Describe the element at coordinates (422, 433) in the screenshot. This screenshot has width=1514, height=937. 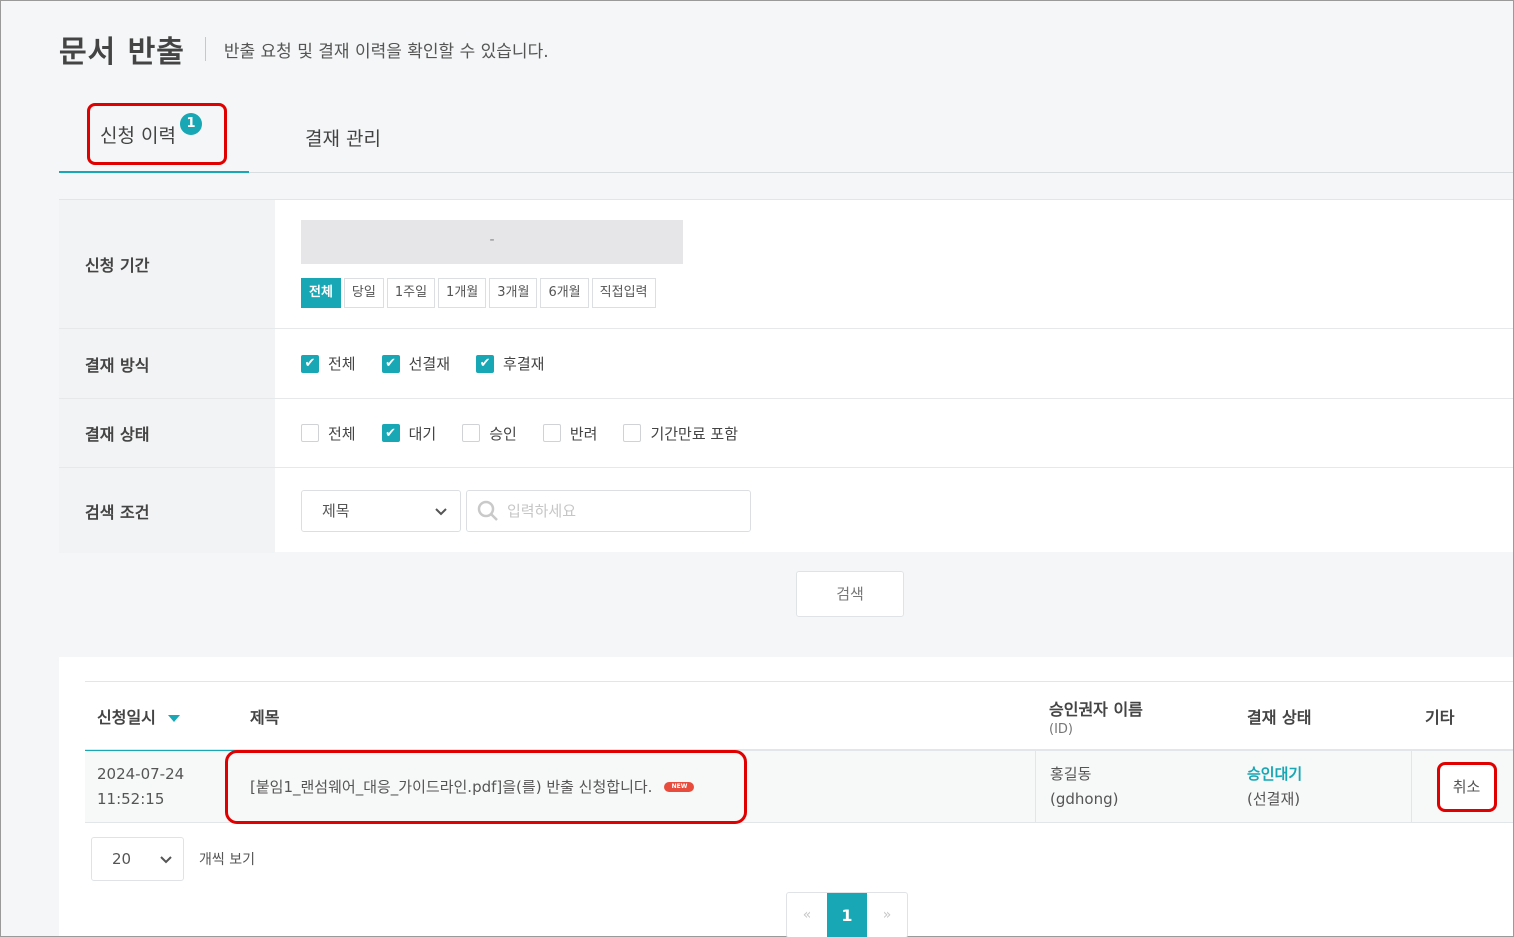
I see `checkbox-label: 대기` at that location.